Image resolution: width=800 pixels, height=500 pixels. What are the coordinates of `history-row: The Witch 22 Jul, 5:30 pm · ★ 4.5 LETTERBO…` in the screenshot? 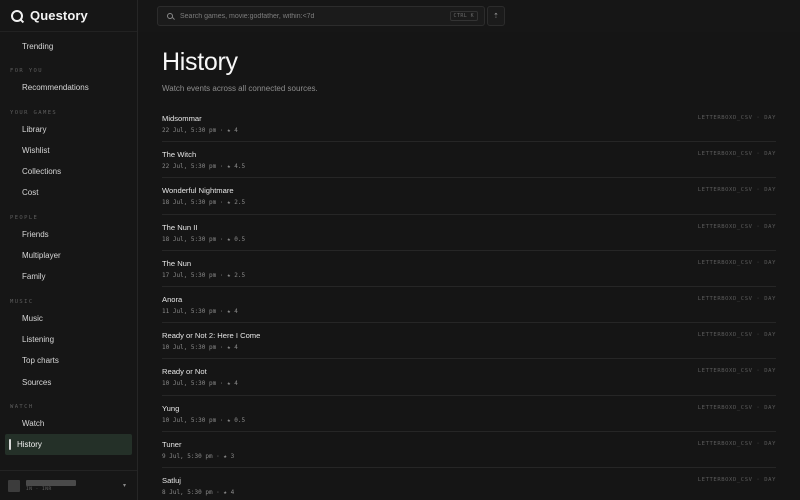 It's located at (469, 160).